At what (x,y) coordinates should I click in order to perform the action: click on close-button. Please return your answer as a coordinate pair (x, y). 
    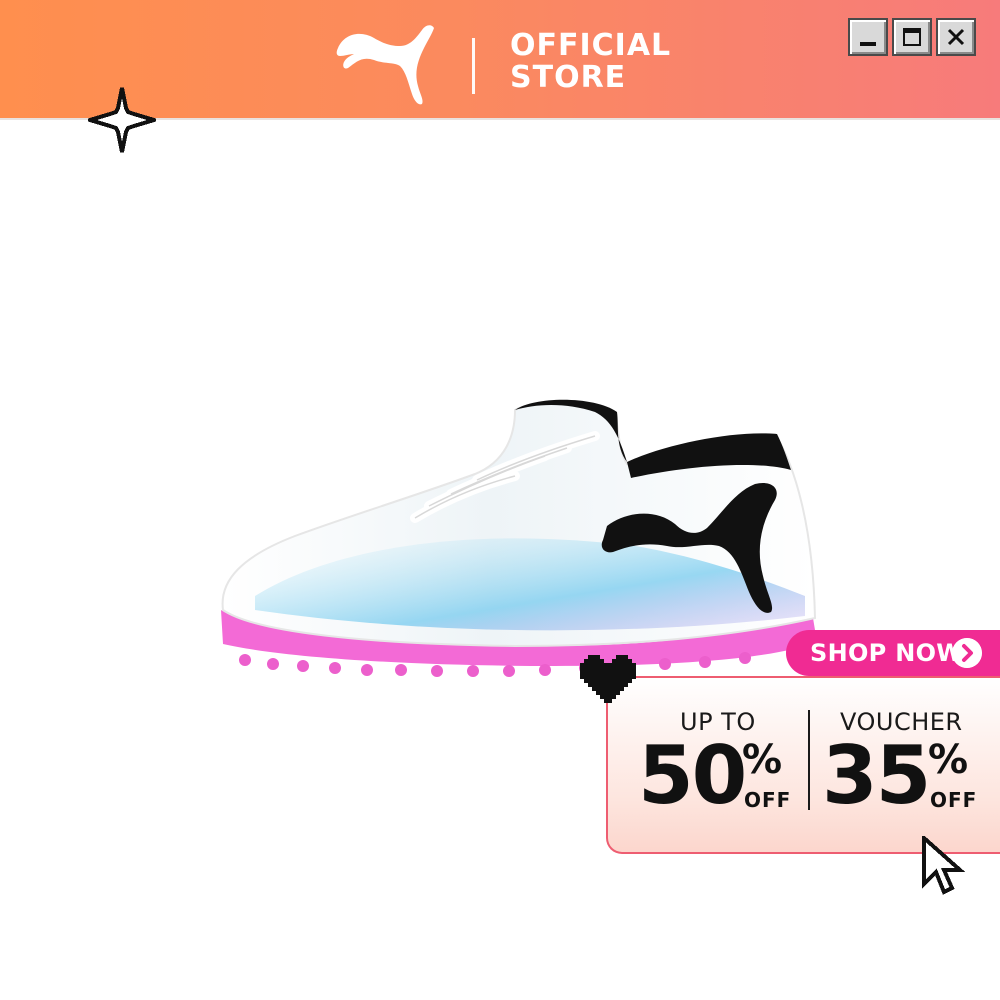
    Looking at the image, I should click on (956, 37).